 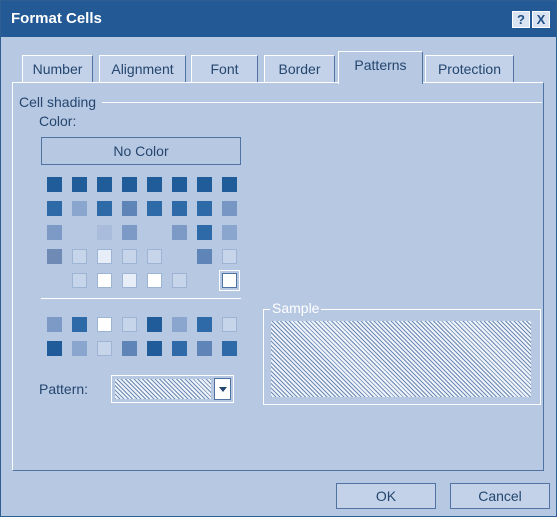 What do you see at coordinates (278, 19) in the screenshot?
I see `title-bar: Format Cells ? X` at bounding box center [278, 19].